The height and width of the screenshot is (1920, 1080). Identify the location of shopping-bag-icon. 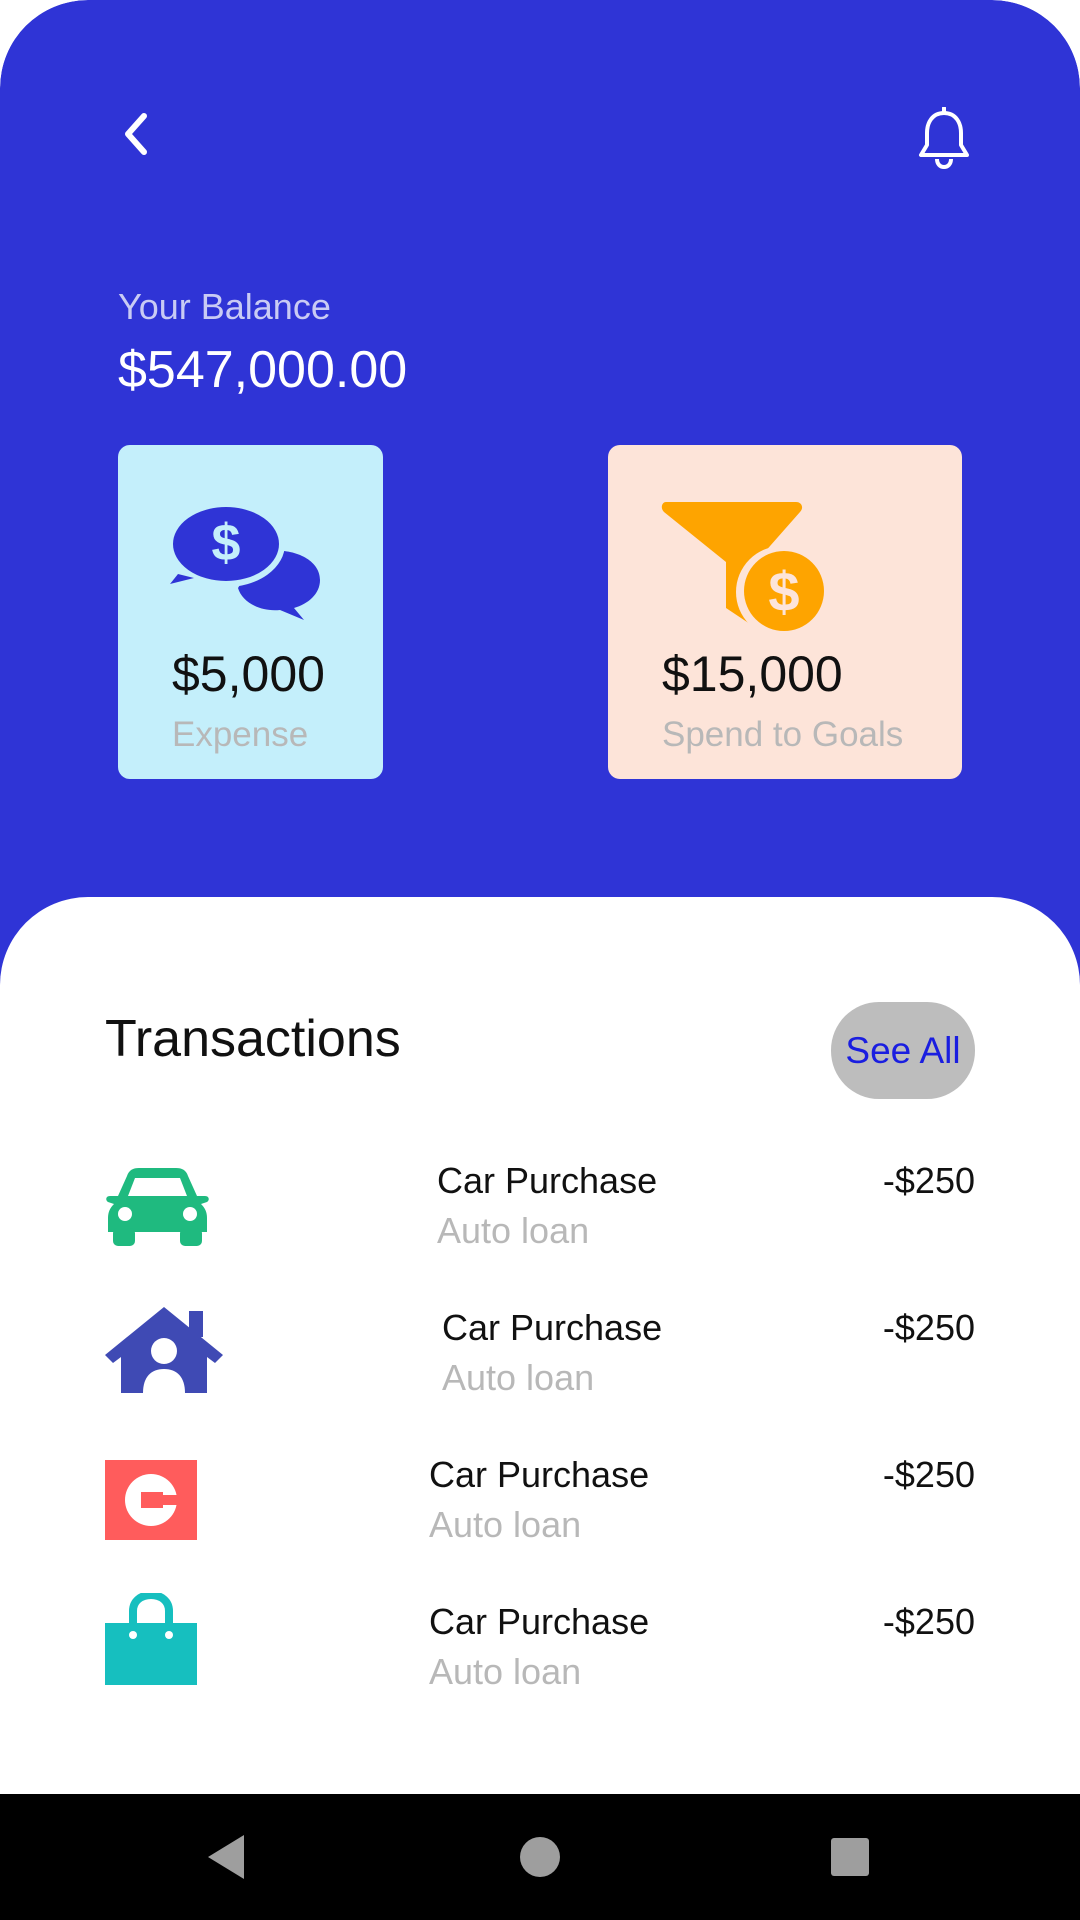
(151, 1639).